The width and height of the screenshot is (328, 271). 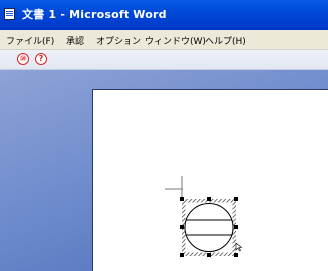 I want to click on shape-selection-frame, so click(x=209, y=227).